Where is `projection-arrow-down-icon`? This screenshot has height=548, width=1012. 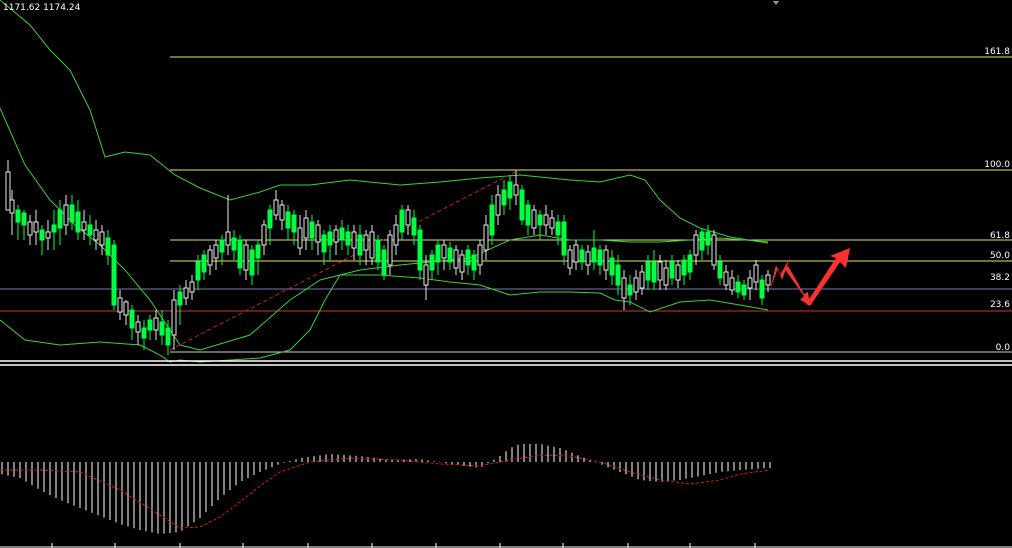 projection-arrow-down-icon is located at coordinates (797, 285).